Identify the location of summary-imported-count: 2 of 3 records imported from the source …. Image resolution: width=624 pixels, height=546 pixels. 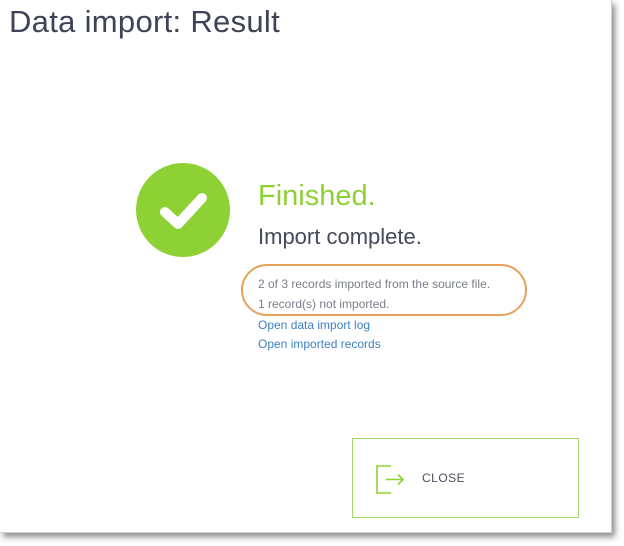
(374, 284).